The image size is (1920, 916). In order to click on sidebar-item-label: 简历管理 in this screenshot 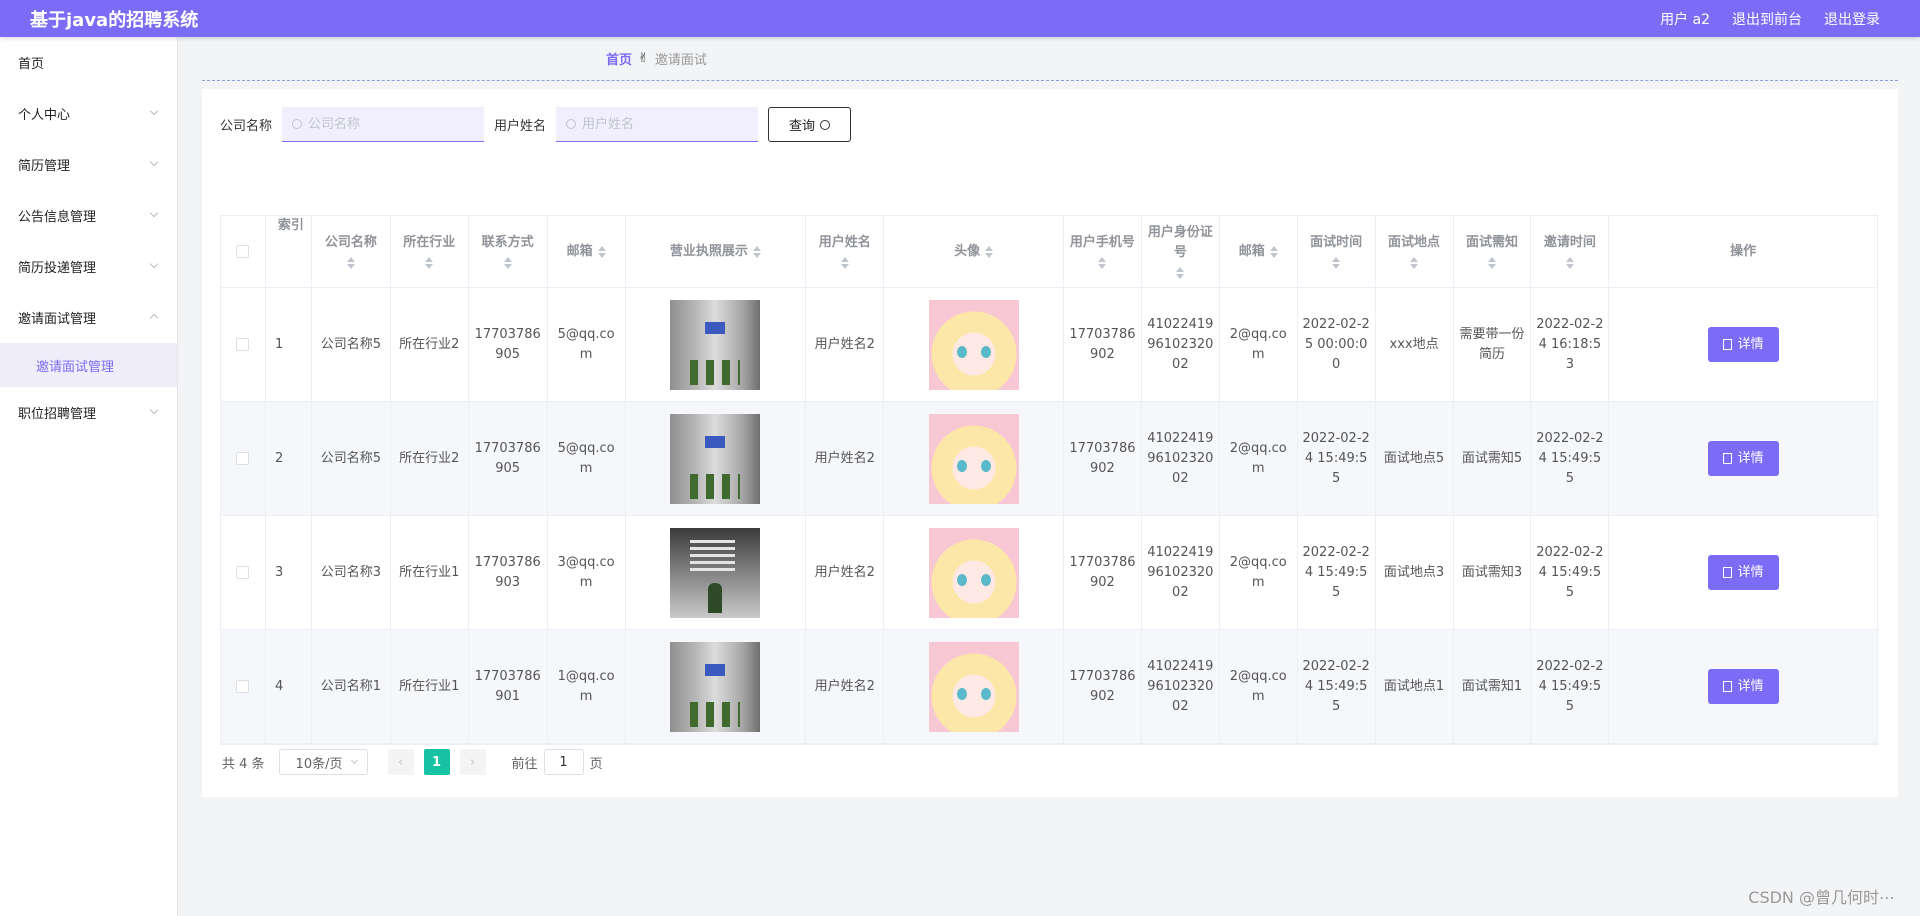, I will do `click(44, 166)`.